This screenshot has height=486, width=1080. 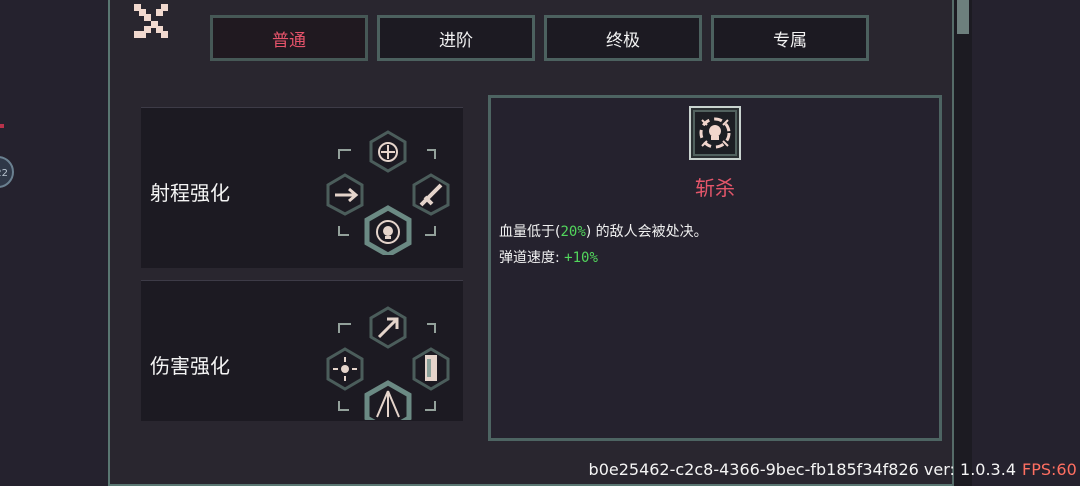 What do you see at coordinates (388, 328) in the screenshot?
I see `rising-arrow-icon` at bounding box center [388, 328].